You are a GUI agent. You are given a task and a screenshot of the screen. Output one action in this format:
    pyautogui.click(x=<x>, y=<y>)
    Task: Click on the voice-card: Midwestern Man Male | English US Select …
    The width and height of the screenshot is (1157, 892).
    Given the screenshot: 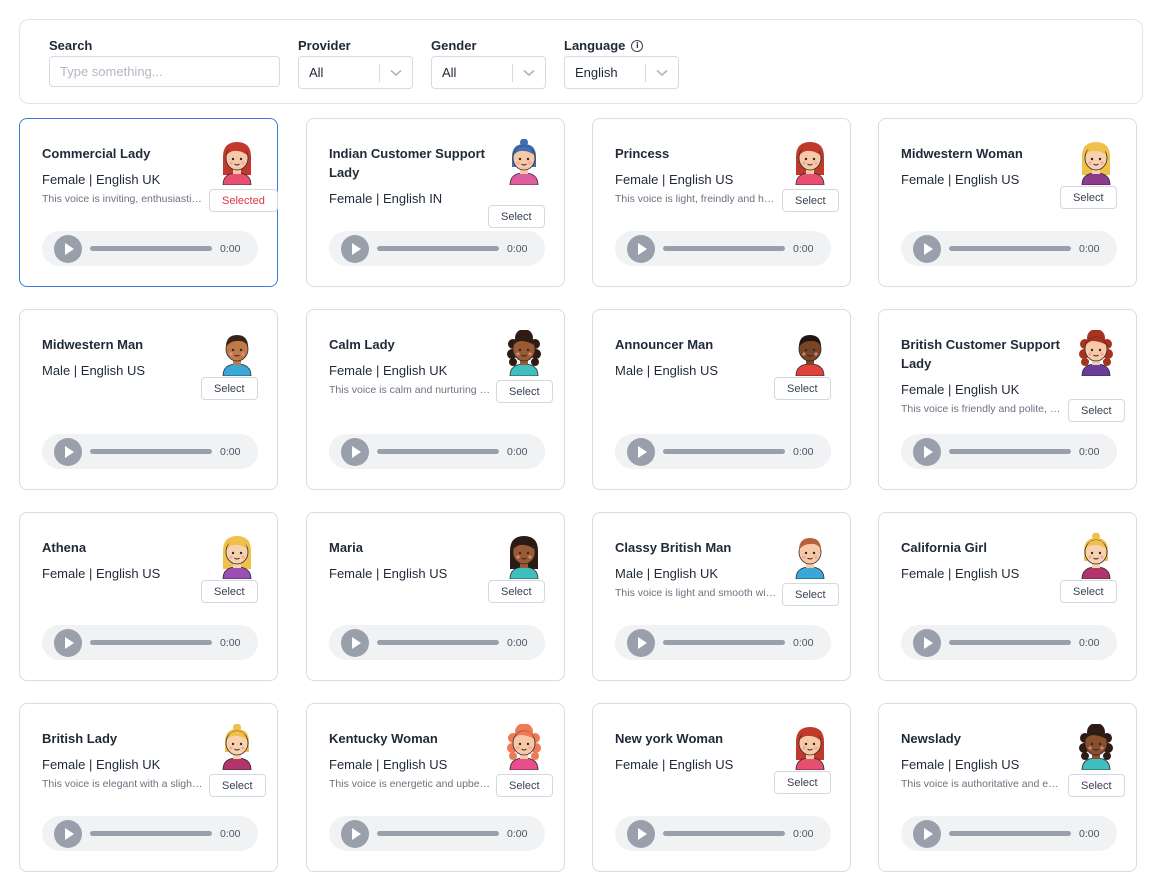 What is the action you would take?
    pyautogui.click(x=148, y=399)
    